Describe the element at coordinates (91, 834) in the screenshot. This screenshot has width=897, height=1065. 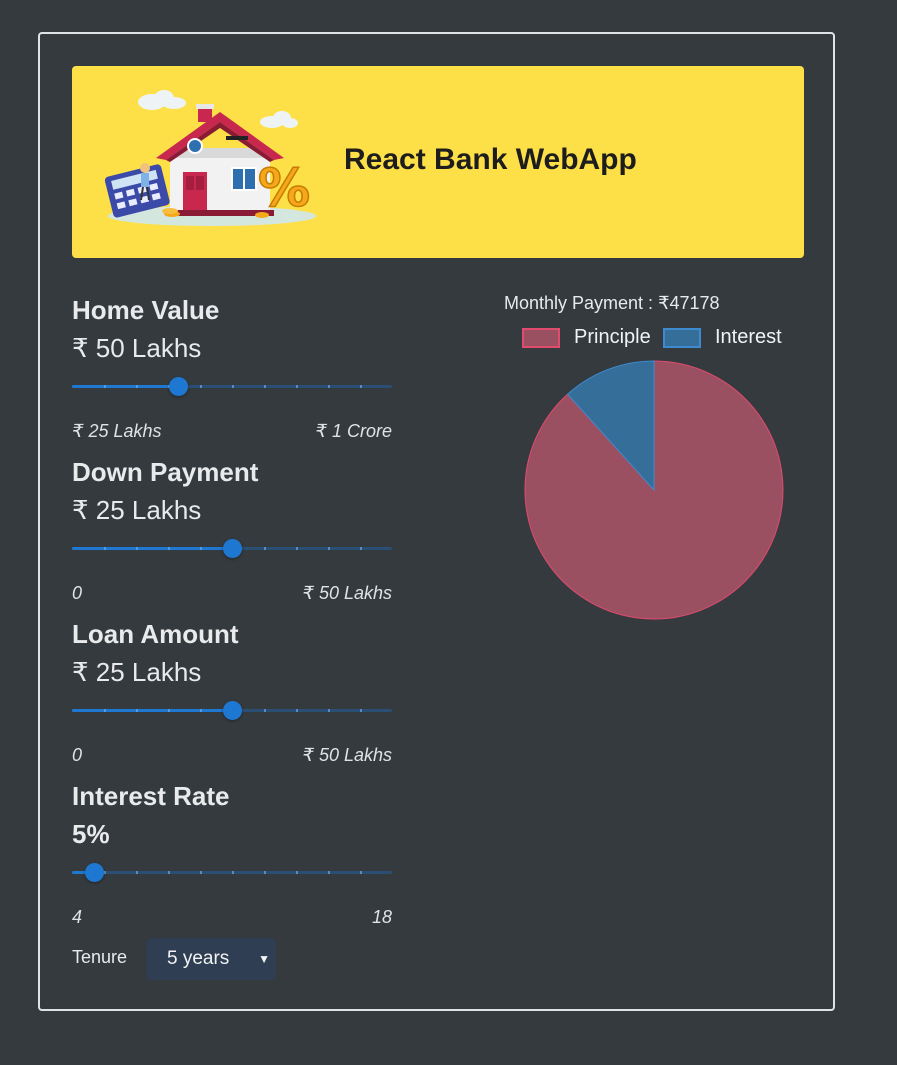
I see `interest-rate-value: 5%` at that location.